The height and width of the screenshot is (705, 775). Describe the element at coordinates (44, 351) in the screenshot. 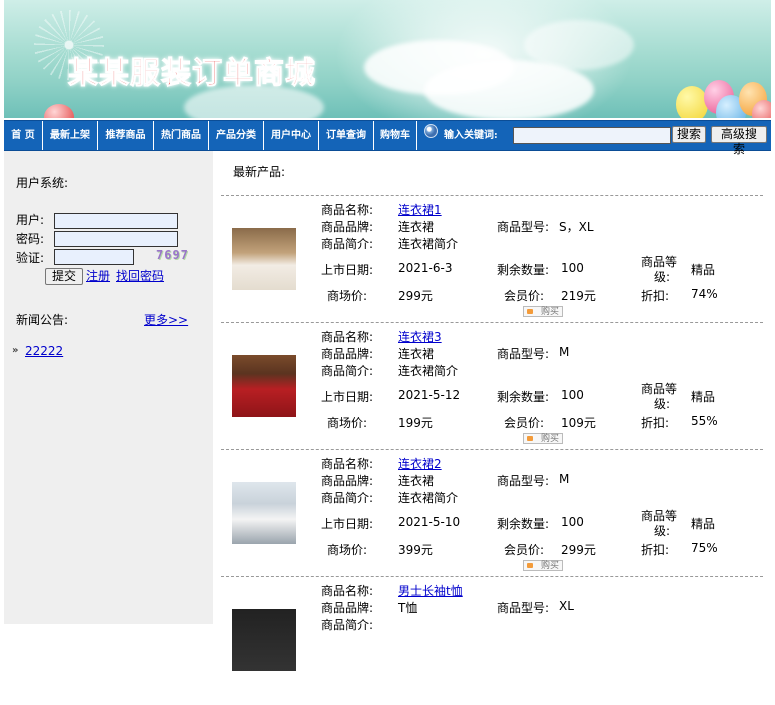

I see `news-item-link: 22222` at that location.